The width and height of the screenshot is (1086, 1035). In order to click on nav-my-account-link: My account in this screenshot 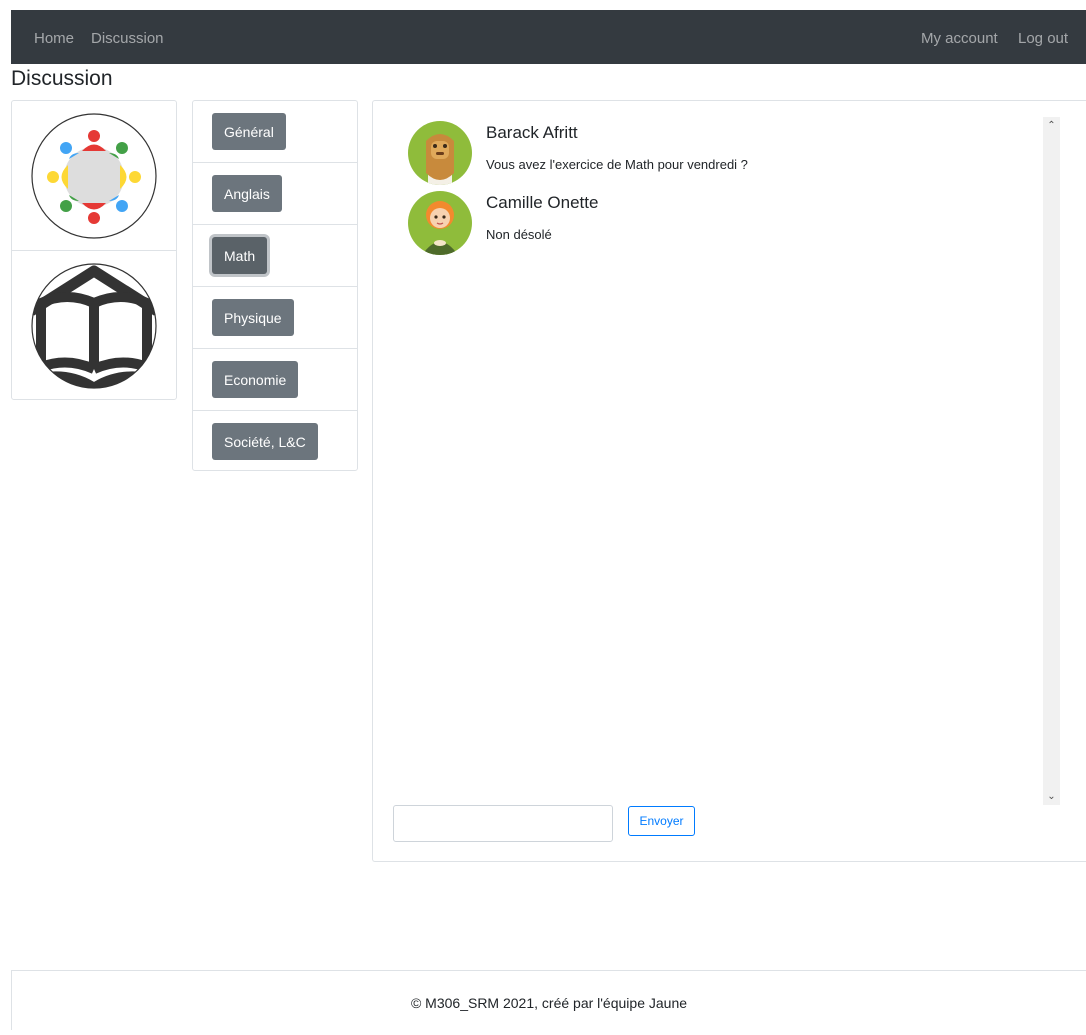, I will do `click(959, 38)`.